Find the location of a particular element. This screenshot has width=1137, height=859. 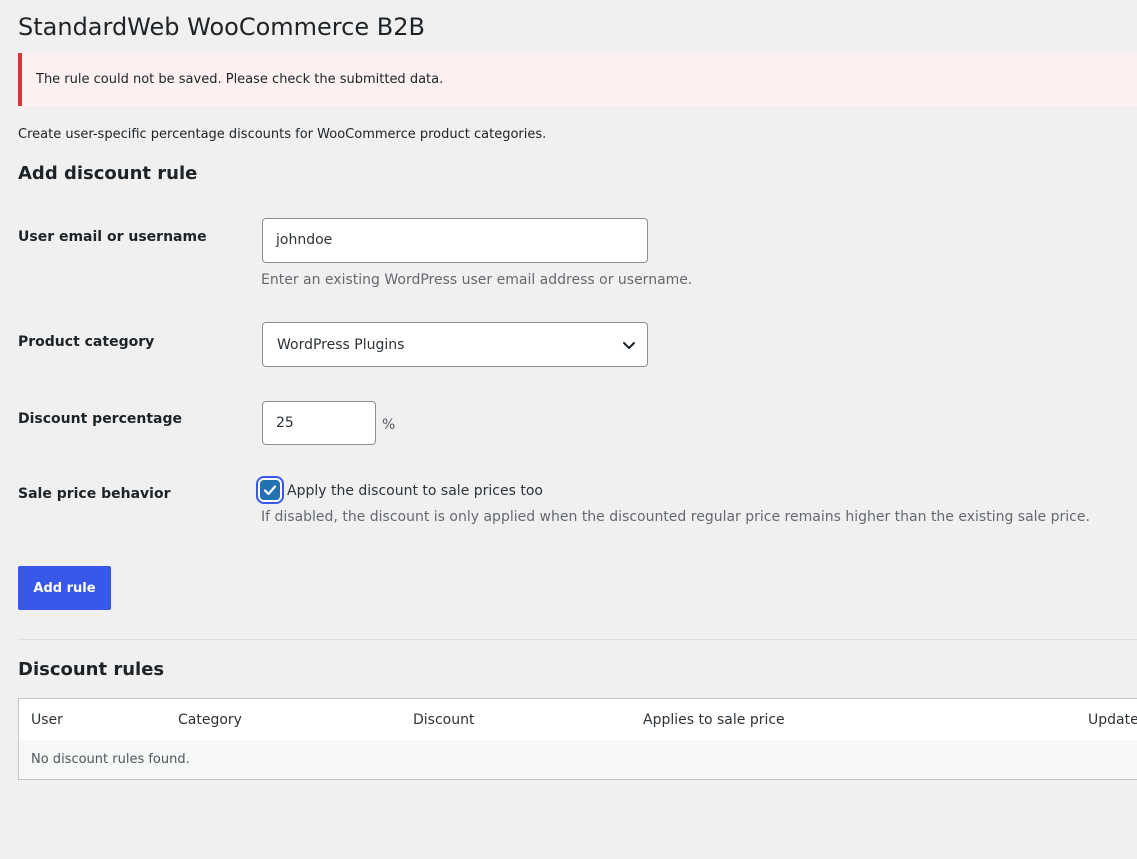

discount-field-label: Discount percentage is located at coordinates (100, 419).